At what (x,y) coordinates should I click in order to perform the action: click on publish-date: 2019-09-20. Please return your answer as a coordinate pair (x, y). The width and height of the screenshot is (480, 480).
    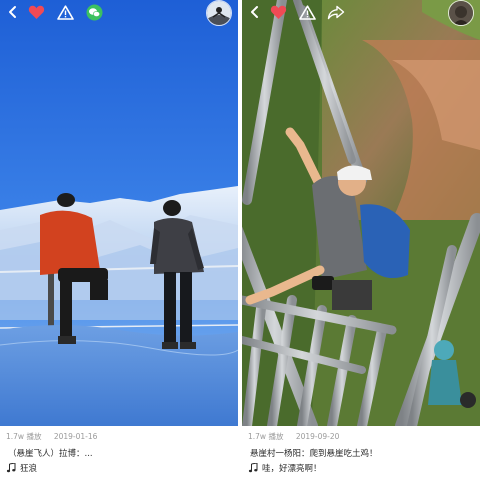
    Looking at the image, I should click on (317, 436).